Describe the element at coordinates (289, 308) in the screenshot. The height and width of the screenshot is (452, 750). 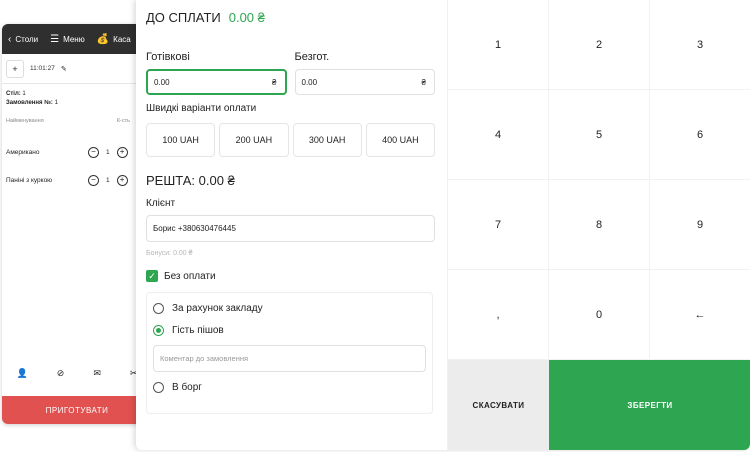
I see `radio-establishment: За рахунок закладу` at that location.